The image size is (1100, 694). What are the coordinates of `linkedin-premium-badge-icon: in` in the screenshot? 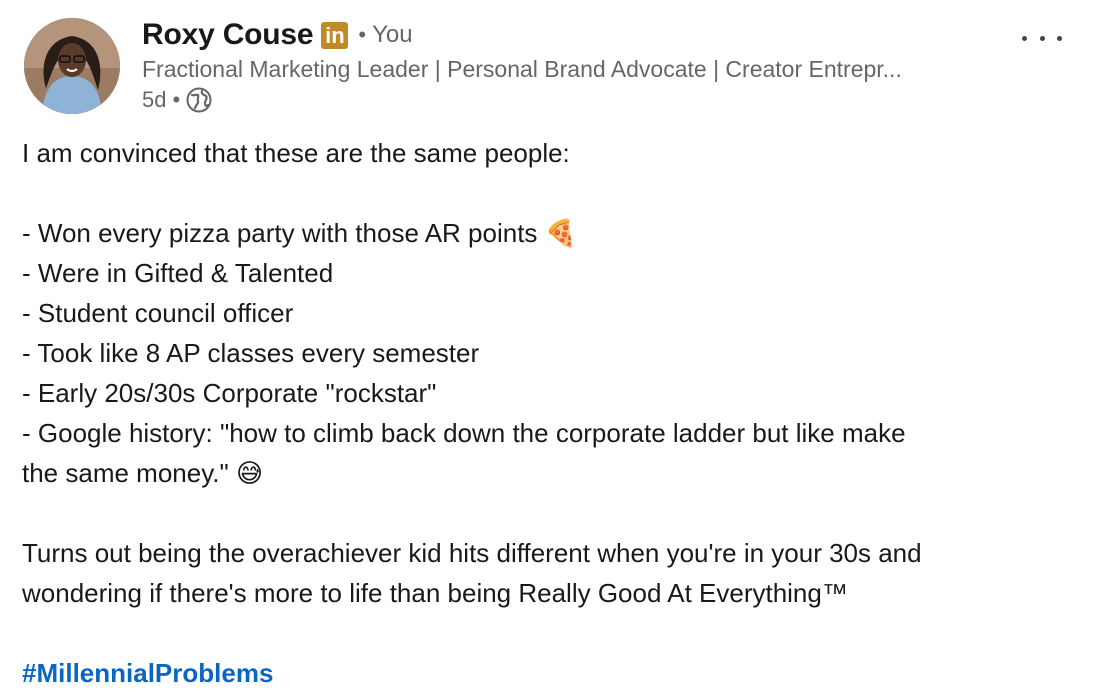 It's located at (335, 35).